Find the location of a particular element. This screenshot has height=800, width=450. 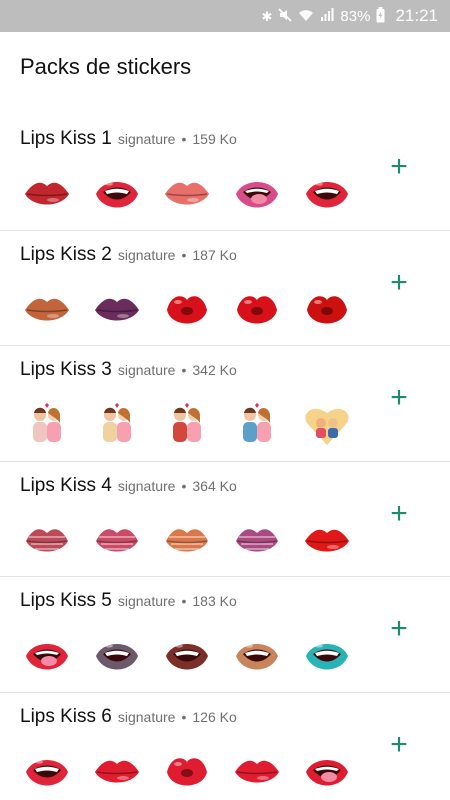

sticker-pack-row: Lips Kiss 2 signature • 187 Ko + is located at coordinates (225, 288).